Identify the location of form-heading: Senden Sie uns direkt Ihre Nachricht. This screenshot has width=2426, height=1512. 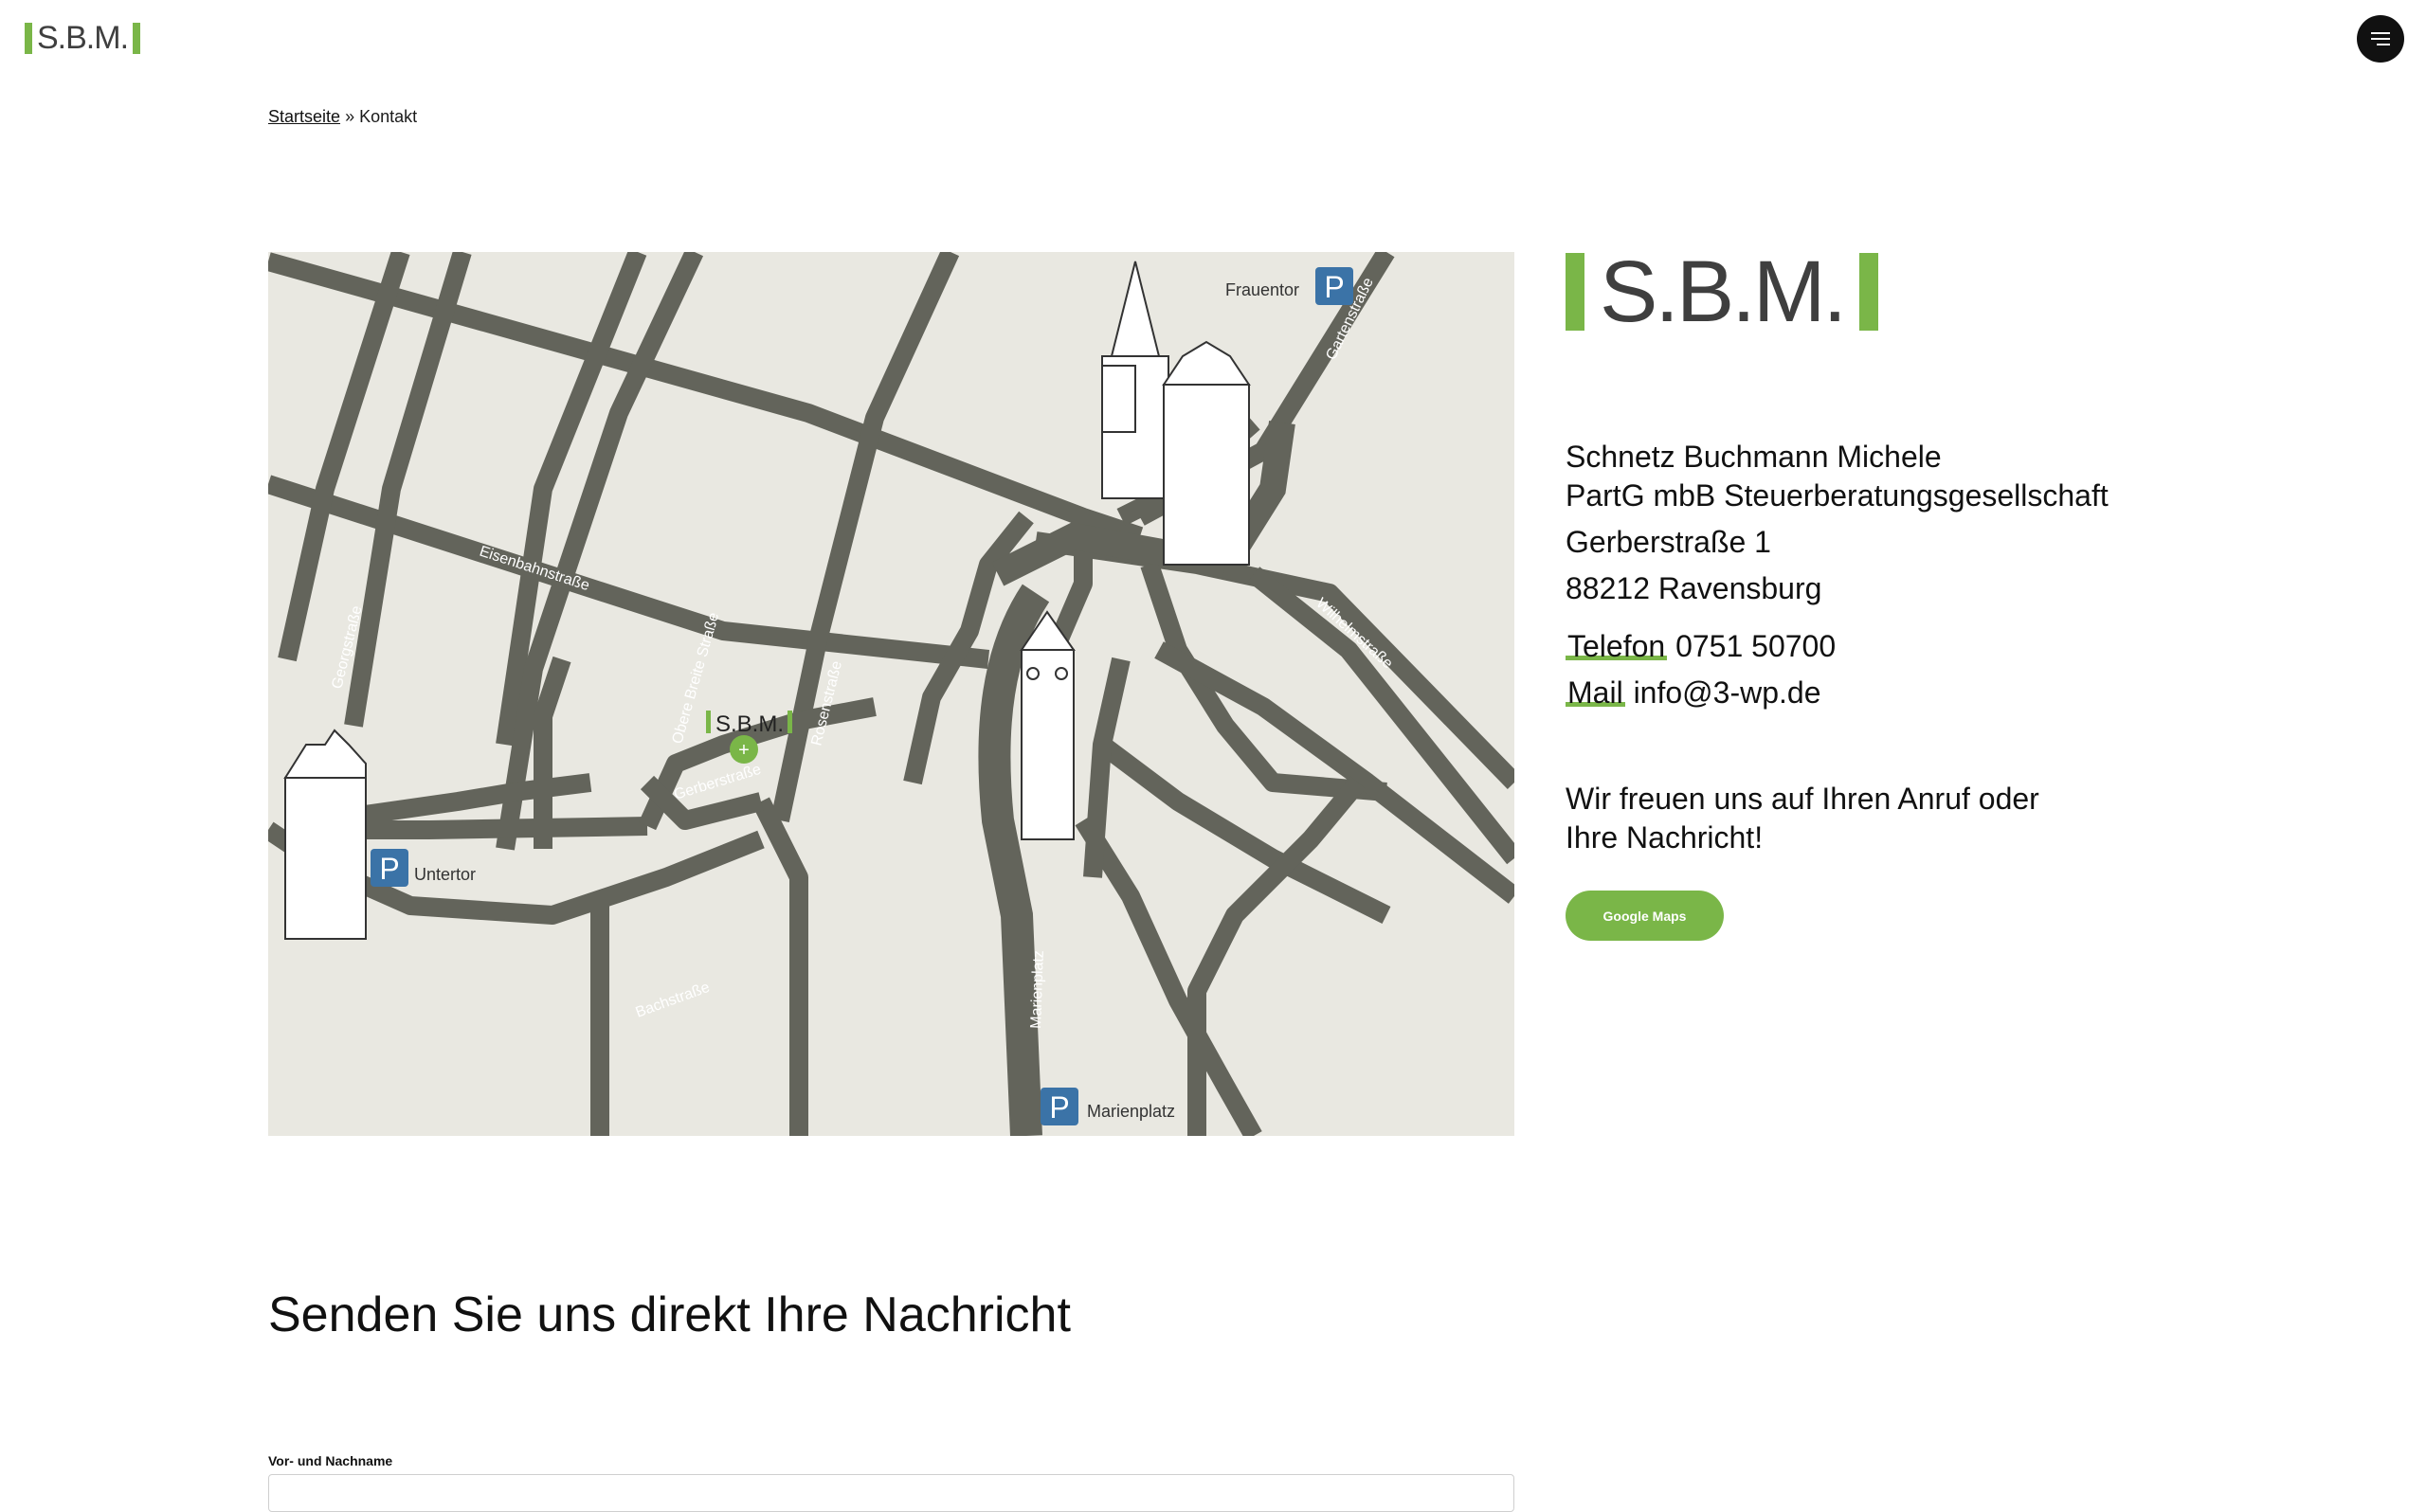
(669, 1314).